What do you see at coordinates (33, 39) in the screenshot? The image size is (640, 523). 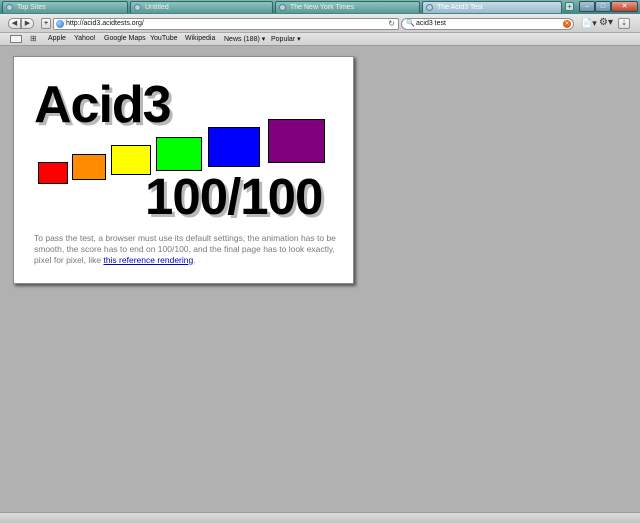 I see `top-sites-grid-icon: ⊞` at bounding box center [33, 39].